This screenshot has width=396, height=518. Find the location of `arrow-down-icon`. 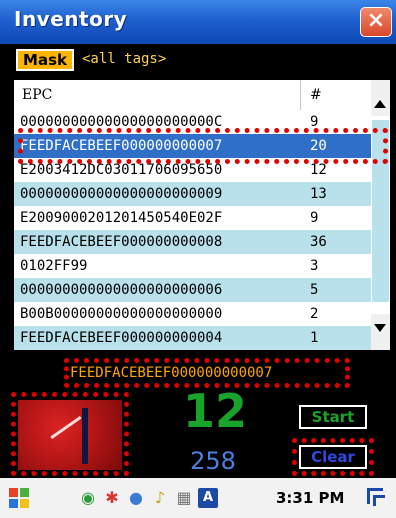

arrow-down-icon is located at coordinates (380, 328).